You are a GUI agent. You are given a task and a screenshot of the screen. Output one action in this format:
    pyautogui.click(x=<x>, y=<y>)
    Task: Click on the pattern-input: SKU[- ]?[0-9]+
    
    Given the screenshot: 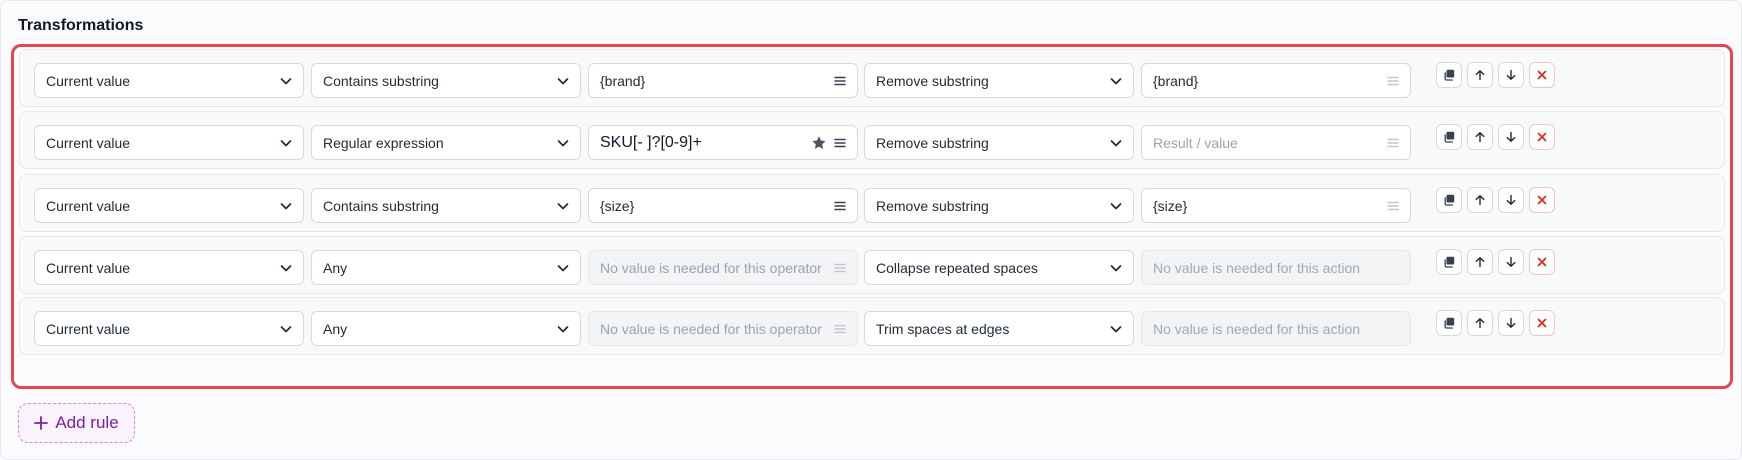 What is the action you would take?
    pyautogui.click(x=723, y=142)
    